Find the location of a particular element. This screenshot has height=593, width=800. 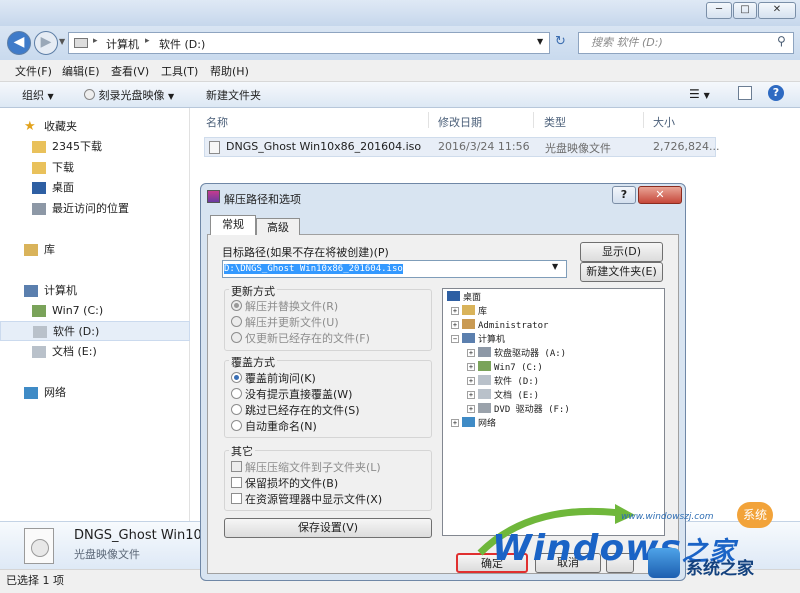

view-options-icon: ☰ ▼ is located at coordinates (699, 94).